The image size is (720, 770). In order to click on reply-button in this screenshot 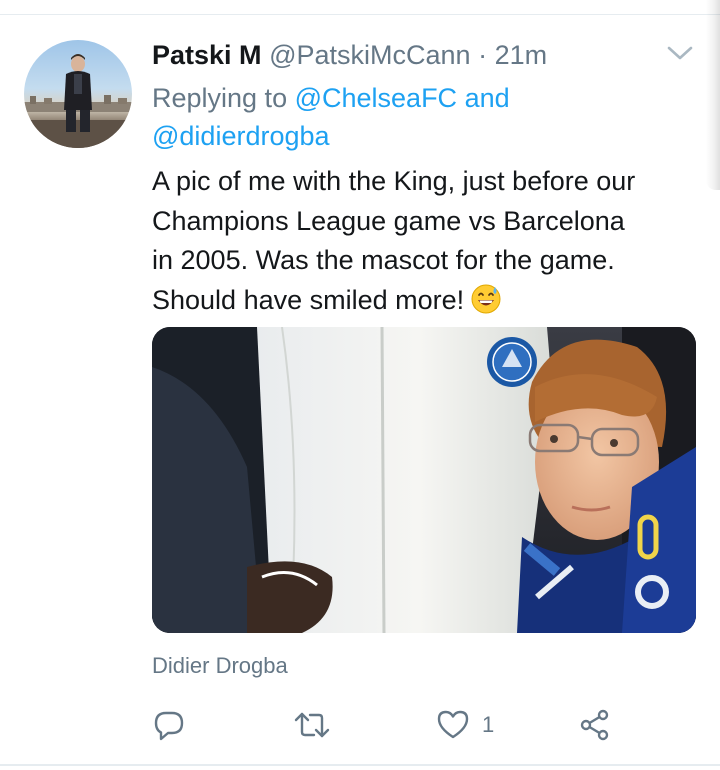, I will do `click(169, 725)`.